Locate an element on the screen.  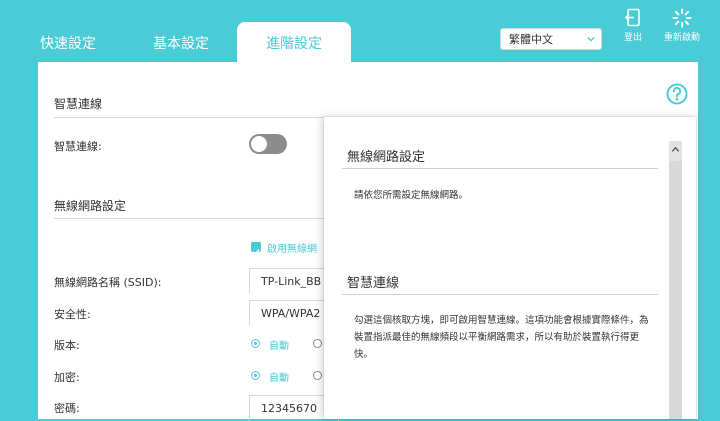
logout-icon is located at coordinates (632, 17).